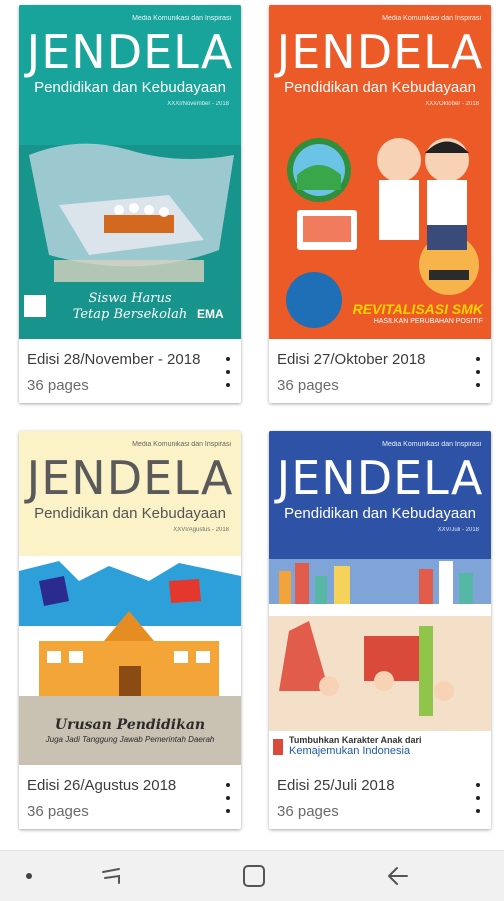  Describe the element at coordinates (428, 321) in the screenshot. I see `cover-headline-line2: HASILKAN PERUBAHAN POSITIF` at that location.